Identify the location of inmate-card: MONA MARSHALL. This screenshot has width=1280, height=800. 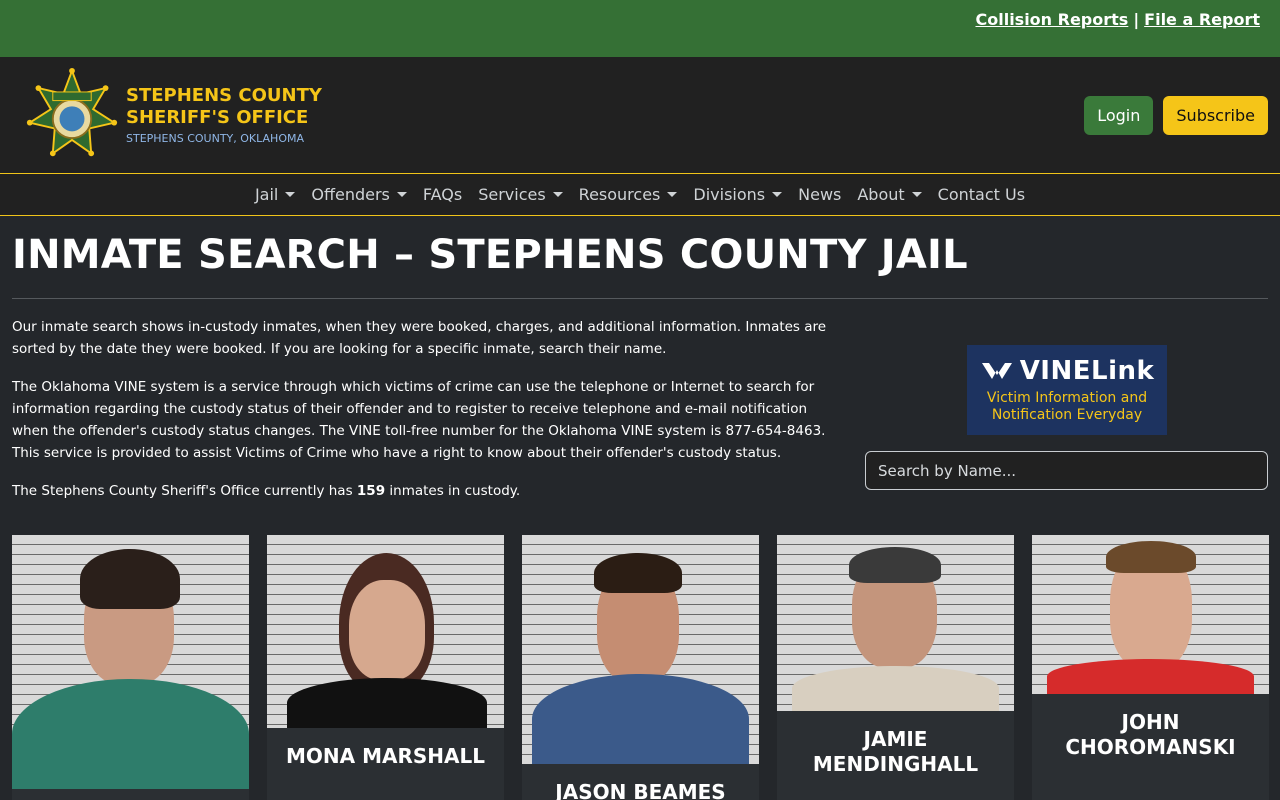
(385, 667).